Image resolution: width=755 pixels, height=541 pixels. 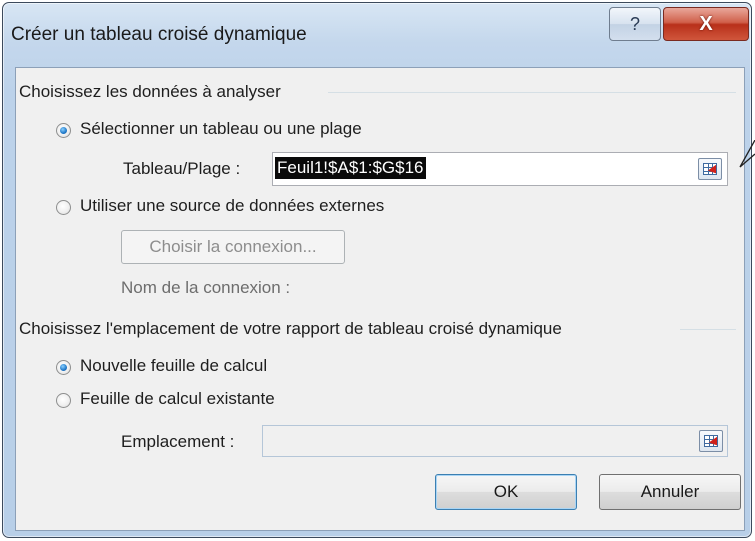 What do you see at coordinates (159, 34) in the screenshot?
I see `dialog-title: Créer un tableau croisé dynamique` at bounding box center [159, 34].